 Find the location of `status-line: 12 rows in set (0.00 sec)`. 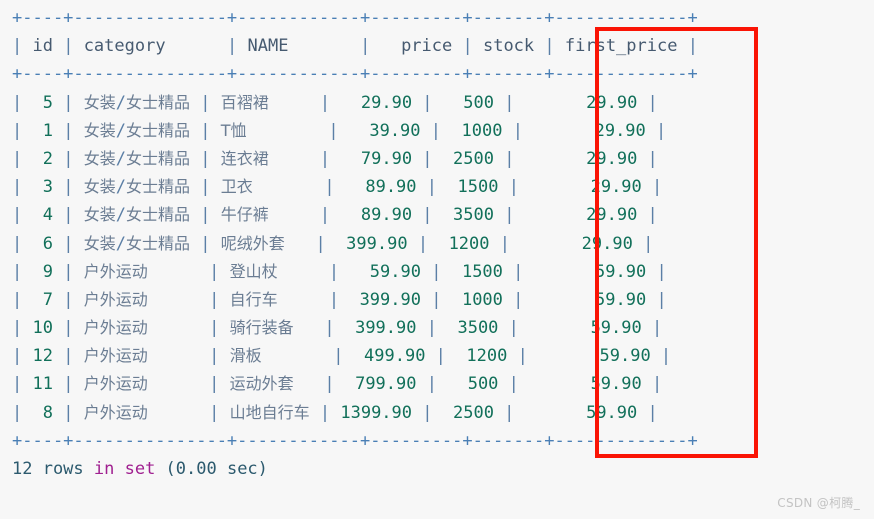

status-line: 12 rows in set (0.00 sec) is located at coordinates (355, 469).